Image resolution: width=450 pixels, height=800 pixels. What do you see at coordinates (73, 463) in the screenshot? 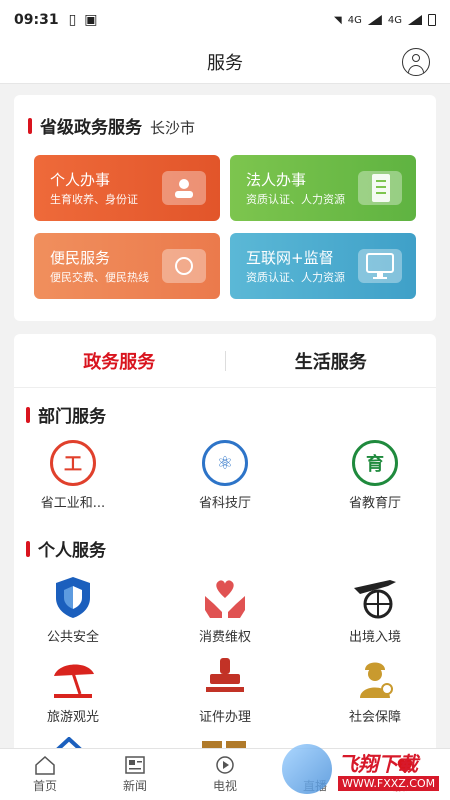
I see `industry-emblem-icon: 工` at bounding box center [73, 463].